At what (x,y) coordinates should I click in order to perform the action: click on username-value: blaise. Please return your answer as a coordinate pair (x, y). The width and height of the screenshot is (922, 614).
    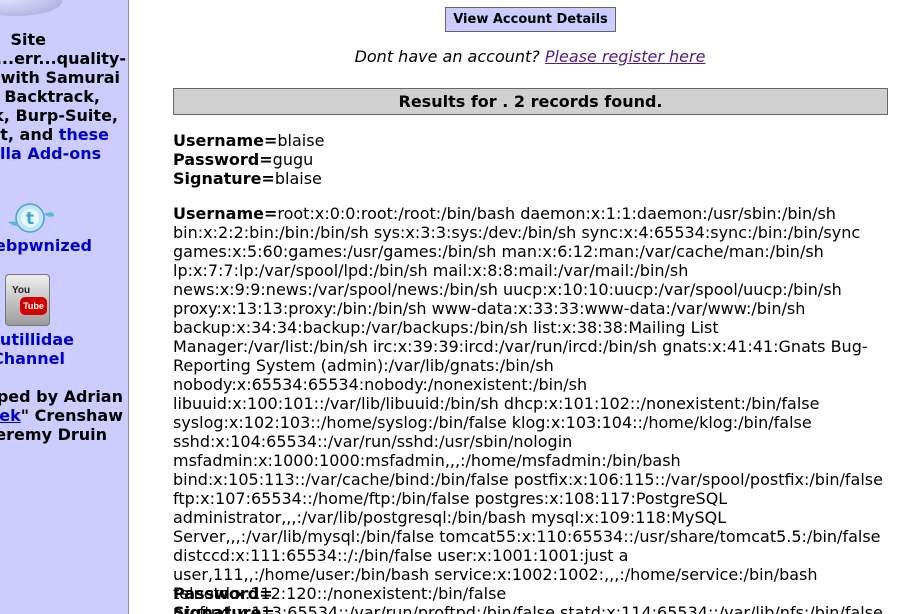
    Looking at the image, I should click on (301, 140).